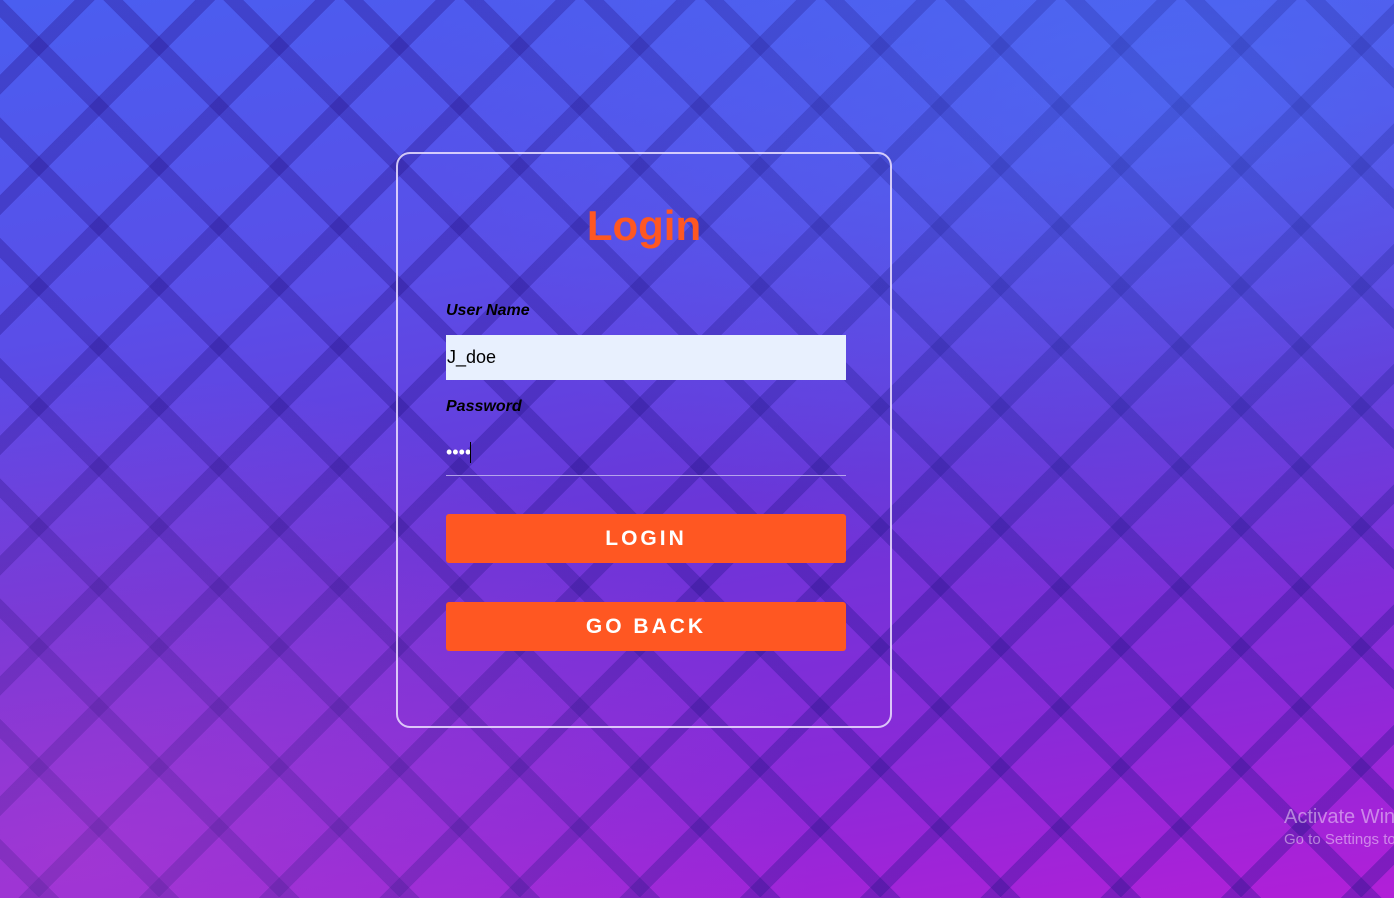 The width and height of the screenshot is (1394, 898). Describe the element at coordinates (646, 357) in the screenshot. I see `username-input` at that location.